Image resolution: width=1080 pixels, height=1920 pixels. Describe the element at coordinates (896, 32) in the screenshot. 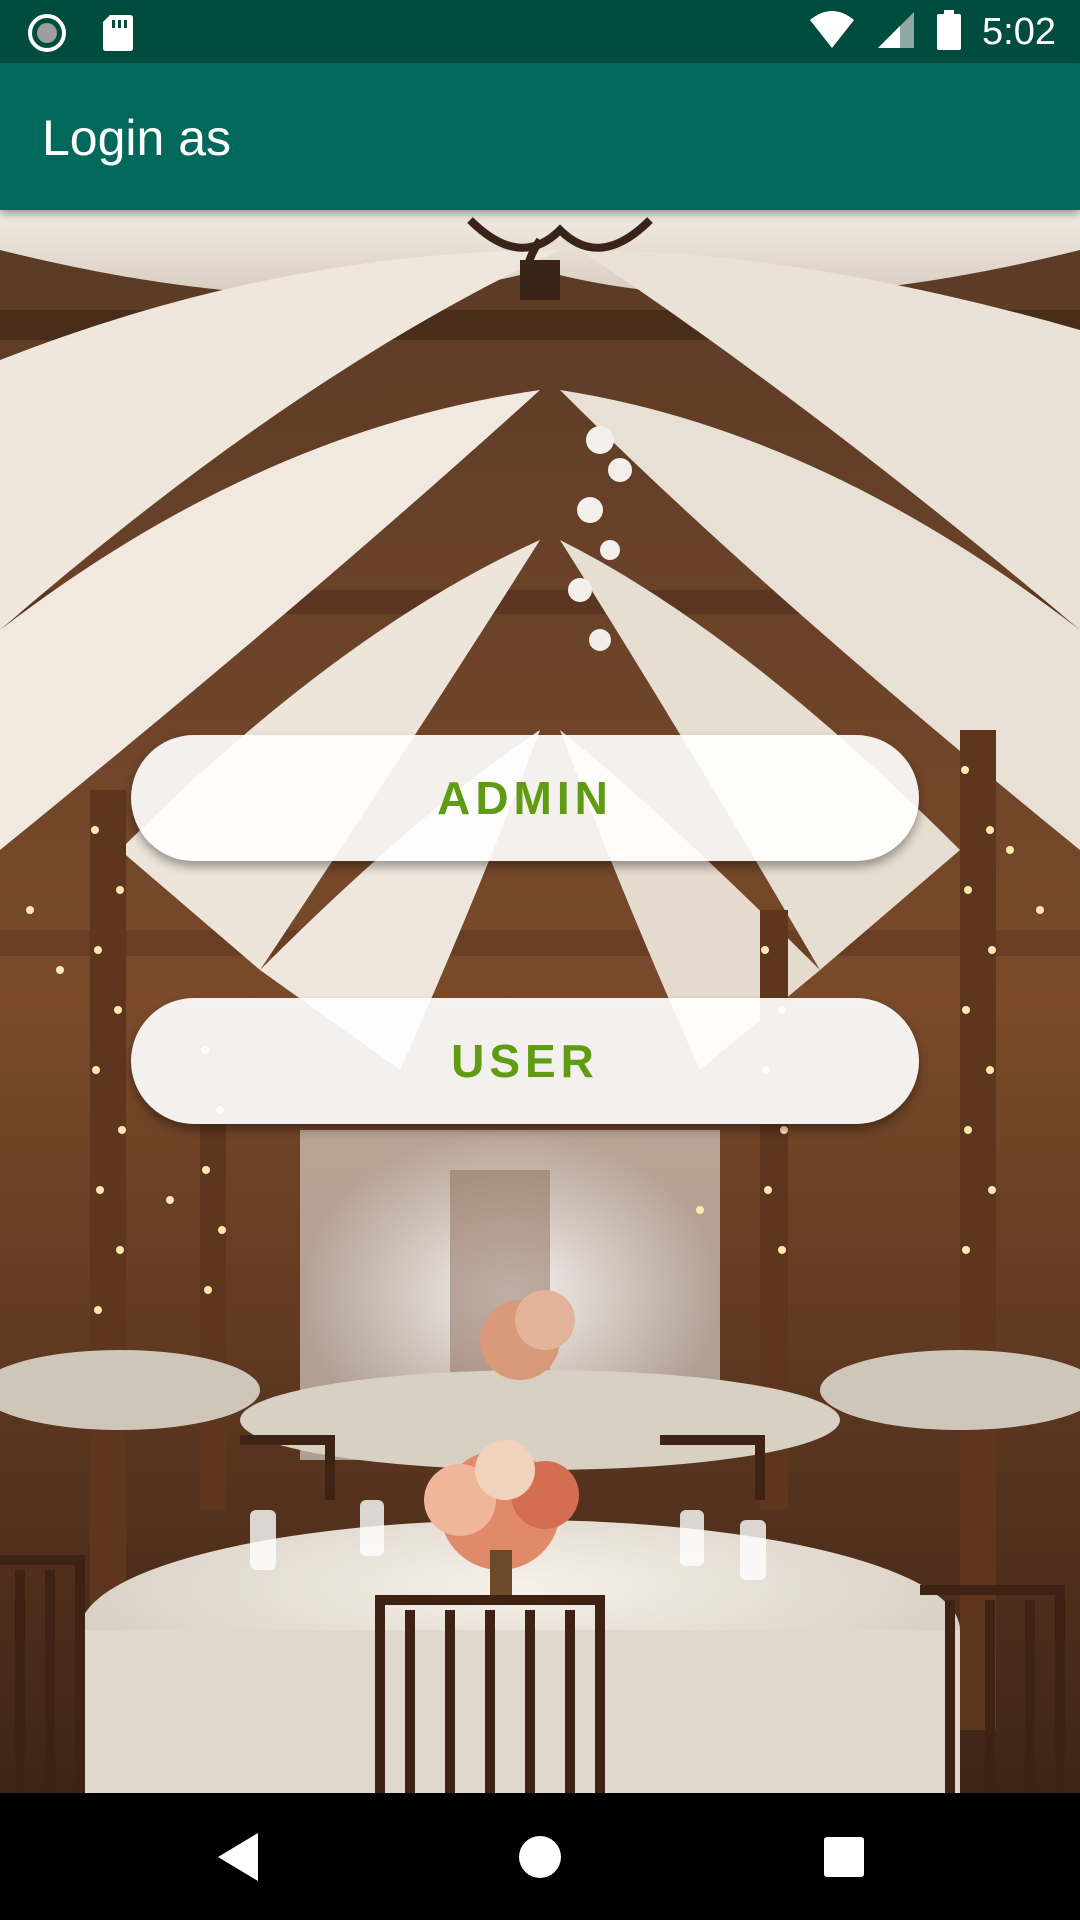

I see `signal-icon` at that location.